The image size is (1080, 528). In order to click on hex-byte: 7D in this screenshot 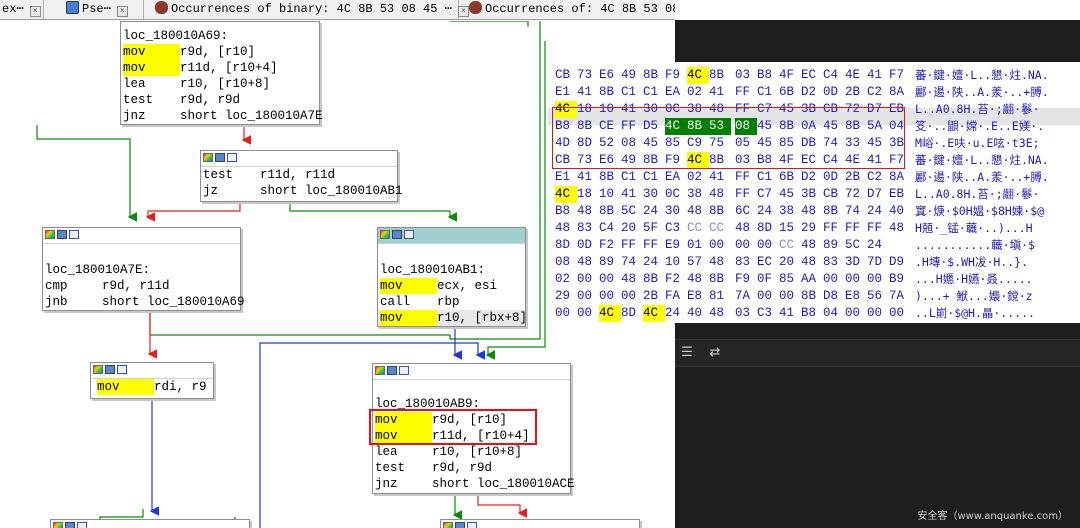, I will do `click(878, 262)`.